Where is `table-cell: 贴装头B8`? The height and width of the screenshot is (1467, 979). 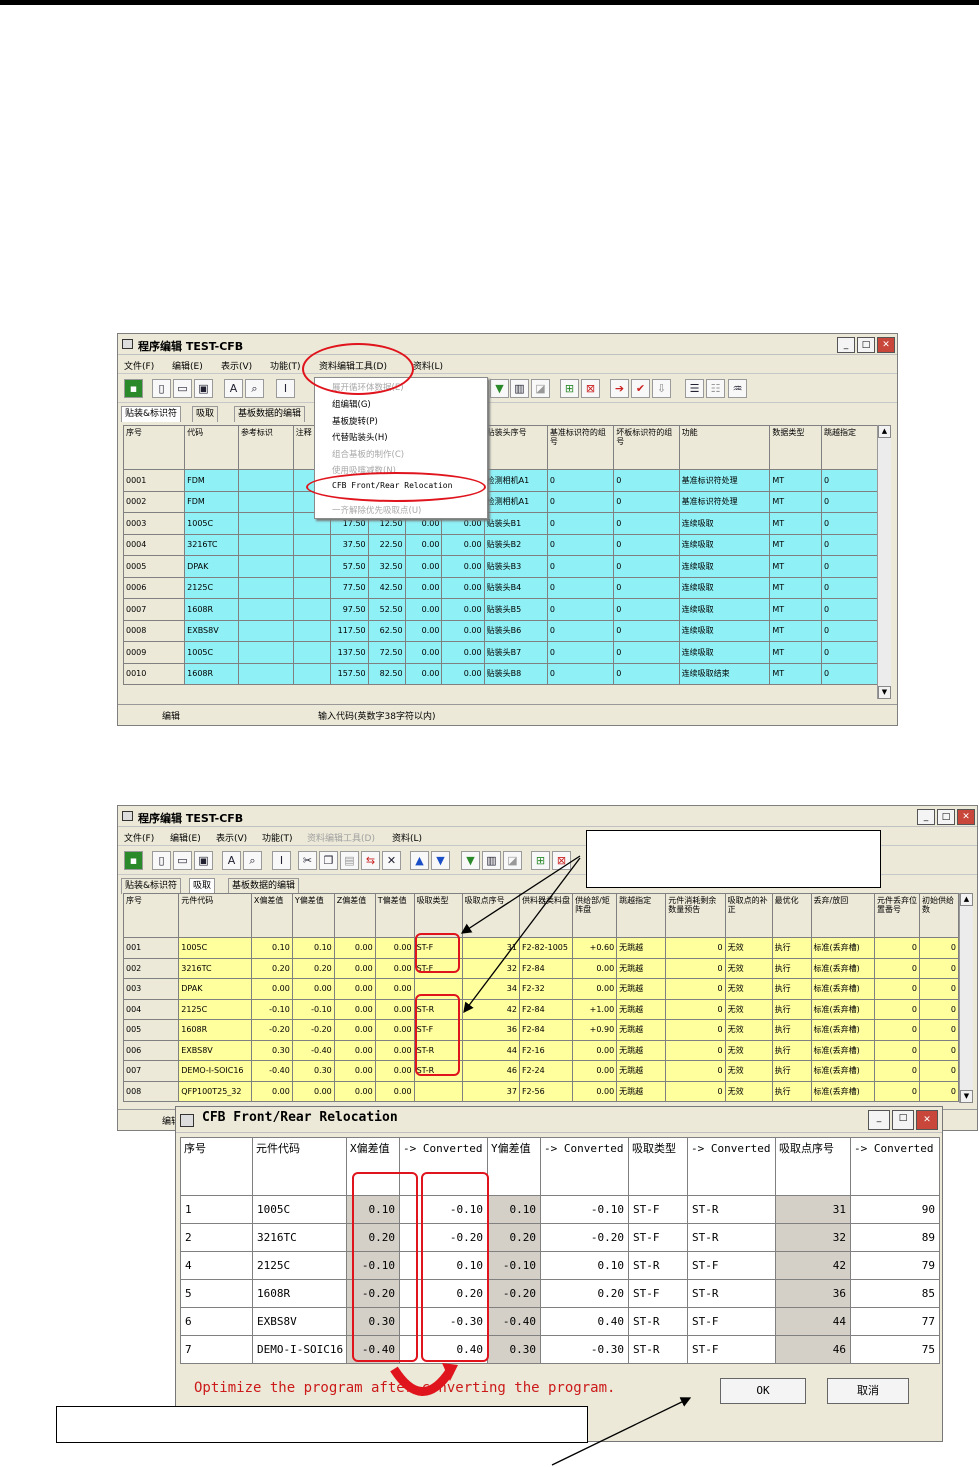 table-cell: 贴装头B8 is located at coordinates (515, 673).